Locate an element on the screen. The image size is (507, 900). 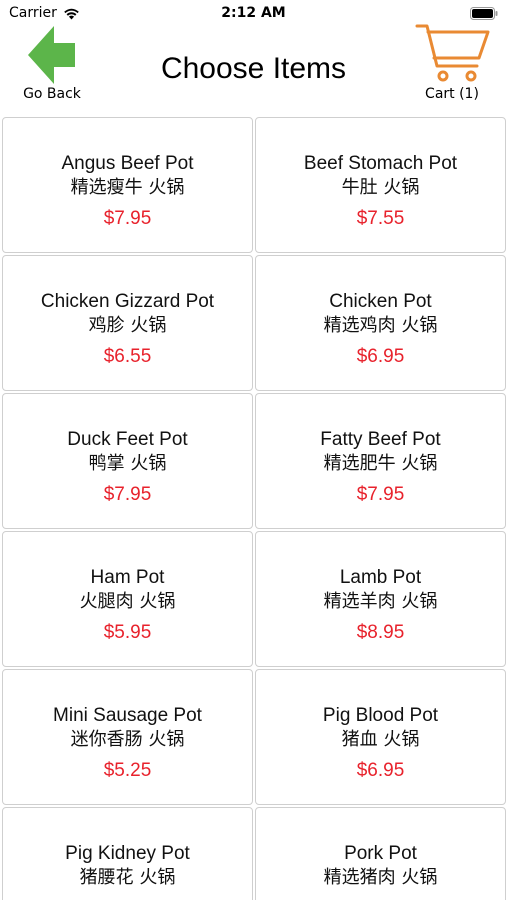
item-card: Ham Pot 火腿肉 火锅 $5.95 is located at coordinates (127, 599).